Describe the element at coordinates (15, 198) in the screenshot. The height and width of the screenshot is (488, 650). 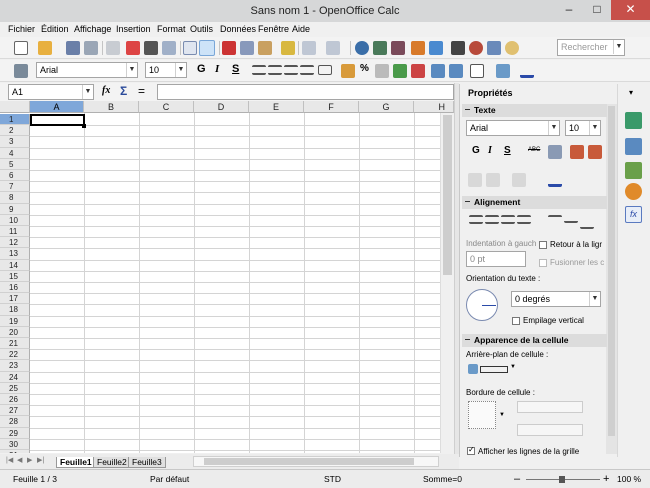
I see `row-header: 8` at that location.